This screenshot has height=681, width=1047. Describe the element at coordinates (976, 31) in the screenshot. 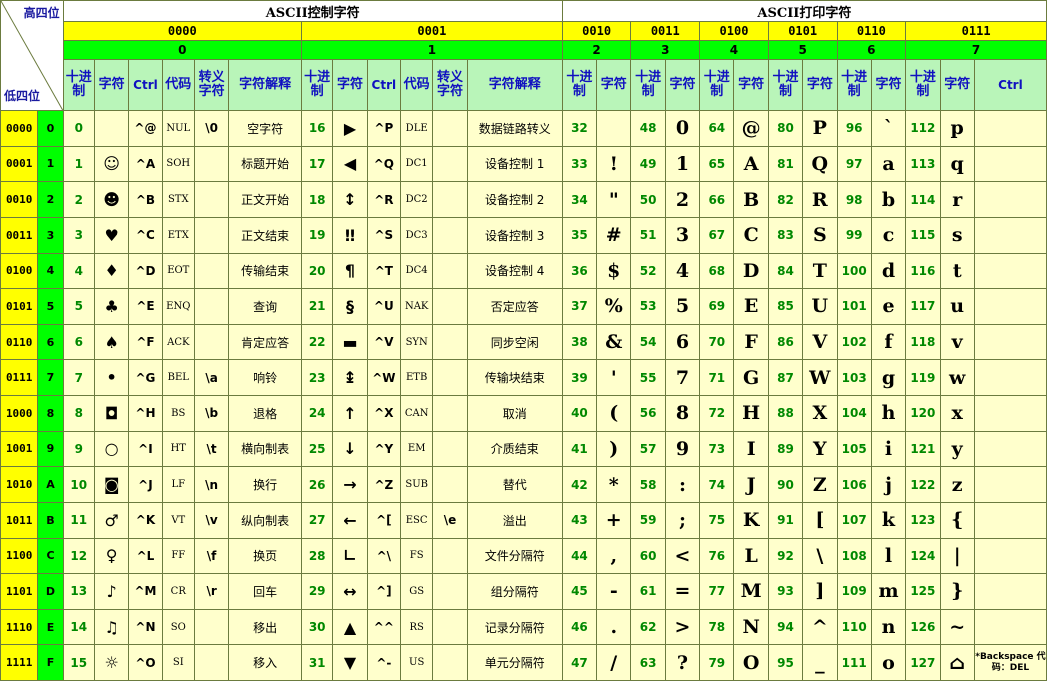

I see `high-bits-header-7: 0111` at that location.